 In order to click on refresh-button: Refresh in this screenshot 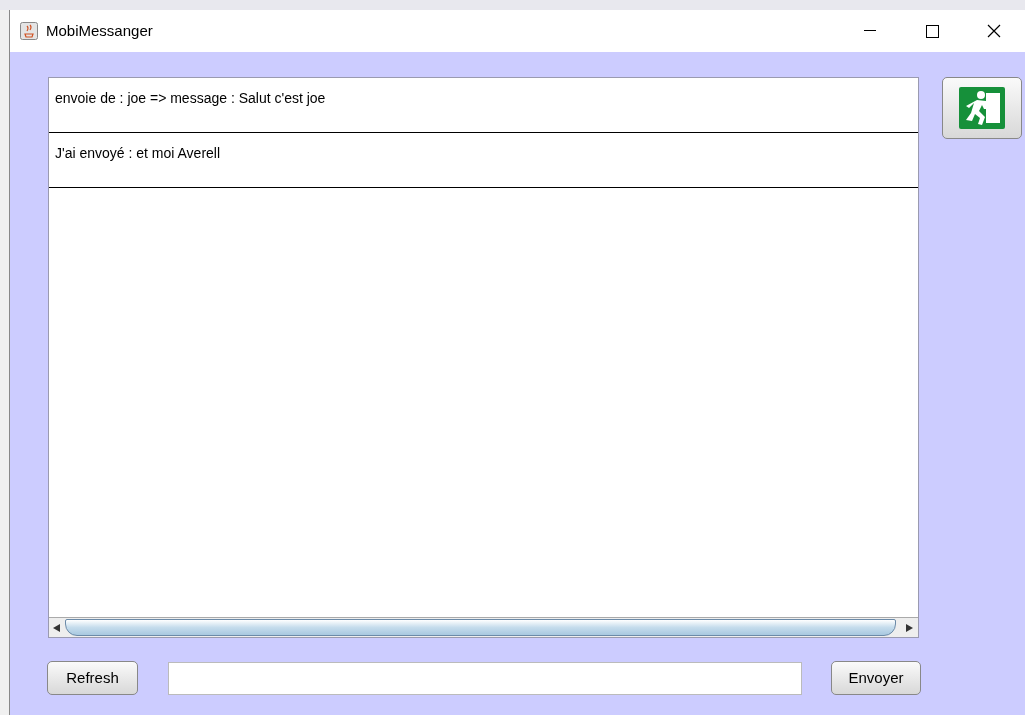, I will do `click(92, 678)`.